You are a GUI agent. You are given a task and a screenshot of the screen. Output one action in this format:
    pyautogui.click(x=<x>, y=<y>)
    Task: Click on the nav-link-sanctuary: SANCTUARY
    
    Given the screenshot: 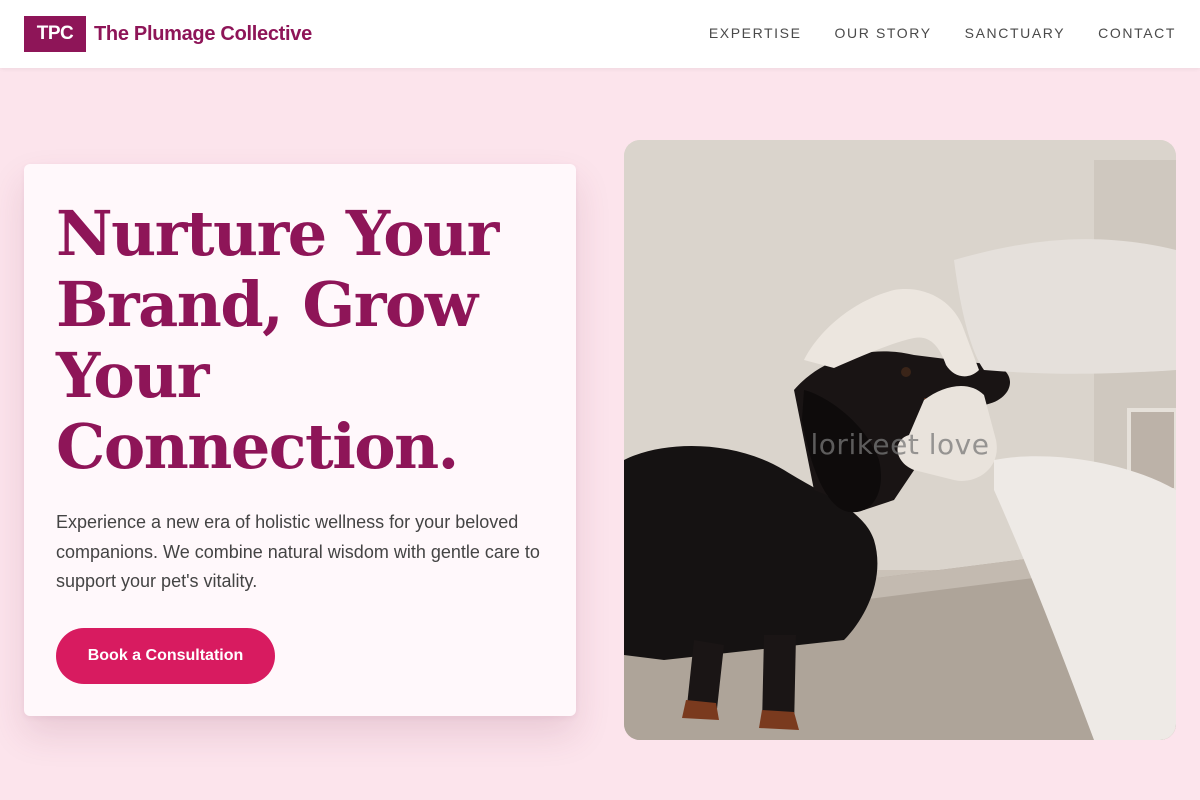 What is the action you would take?
    pyautogui.click(x=1015, y=33)
    